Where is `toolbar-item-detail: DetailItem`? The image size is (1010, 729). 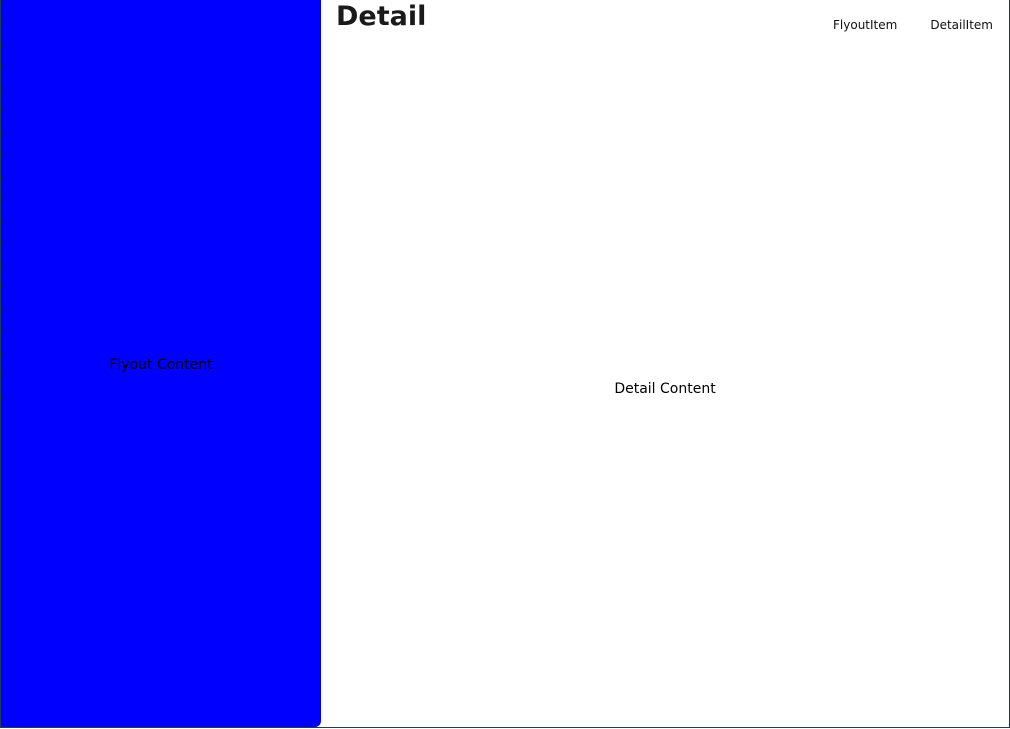 toolbar-item-detail: DetailItem is located at coordinates (945, 25).